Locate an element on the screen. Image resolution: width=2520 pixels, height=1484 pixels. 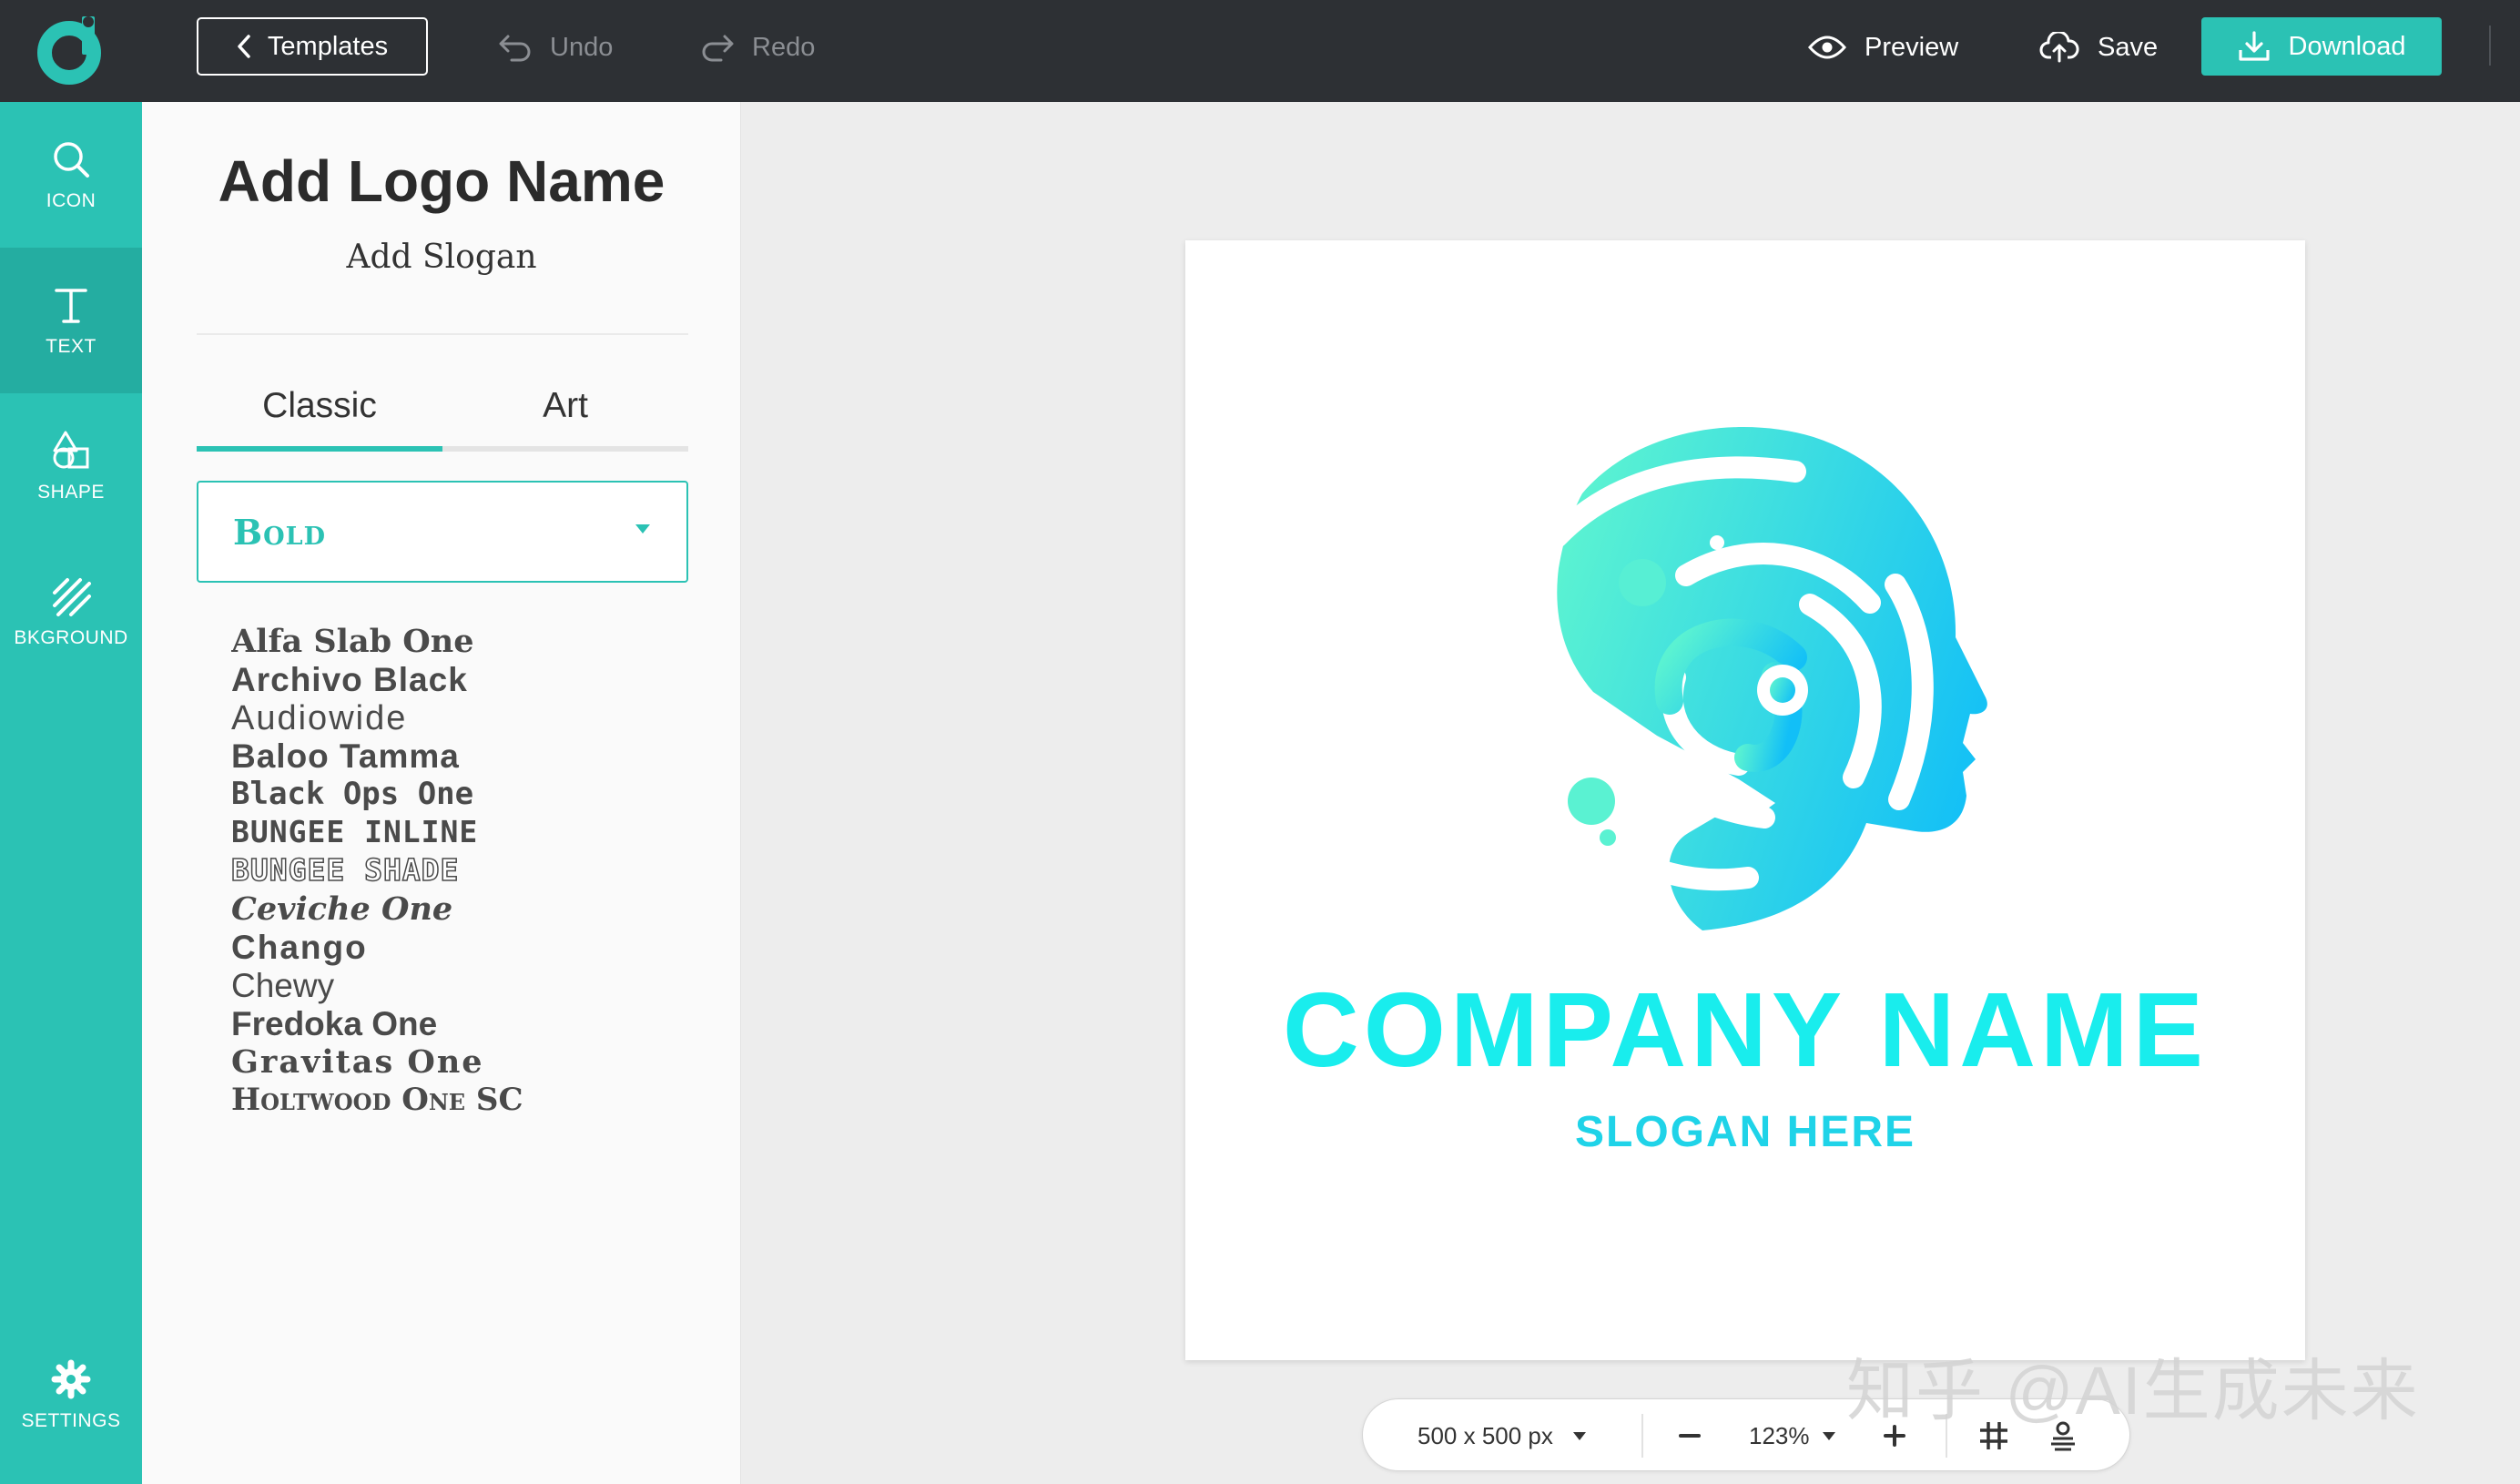
font-category-select: Bold is located at coordinates (442, 532).